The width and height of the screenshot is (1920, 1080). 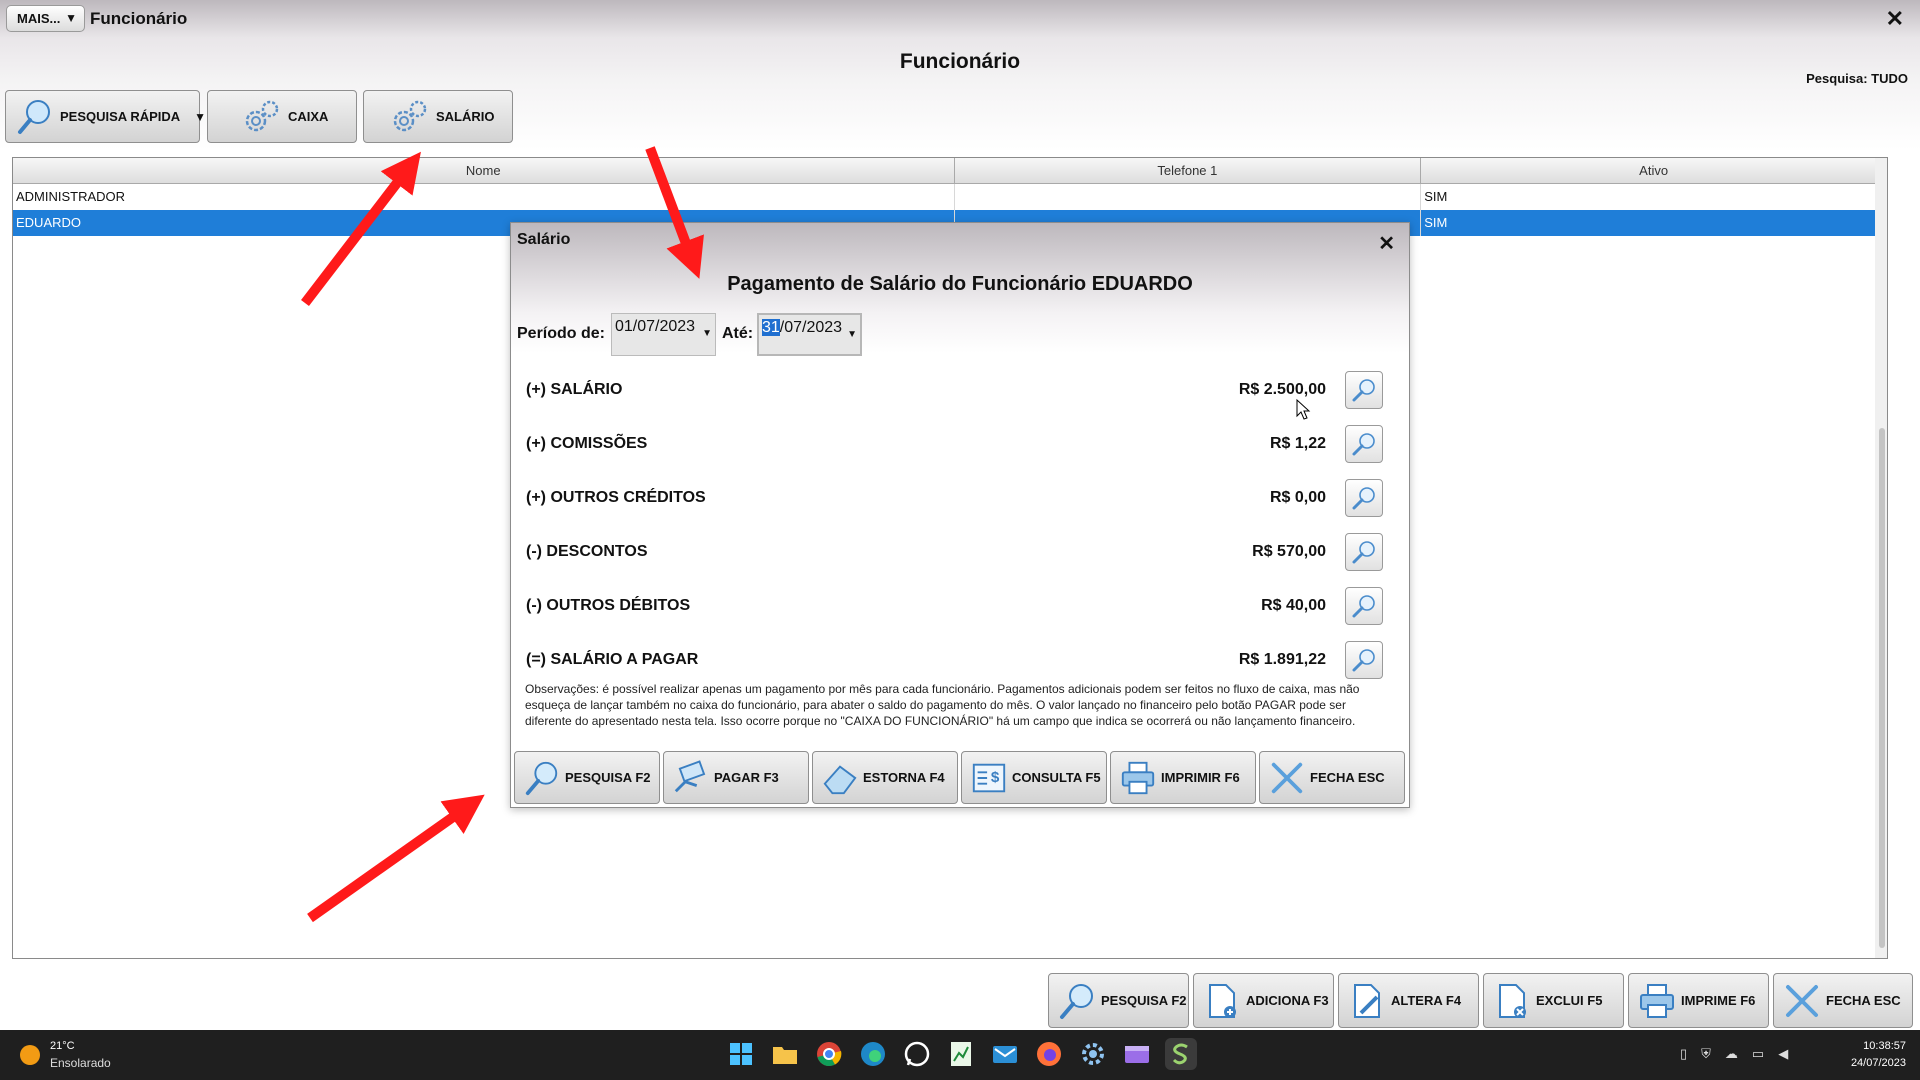 I want to click on date-to-selected-text: 31, so click(x=771, y=327).